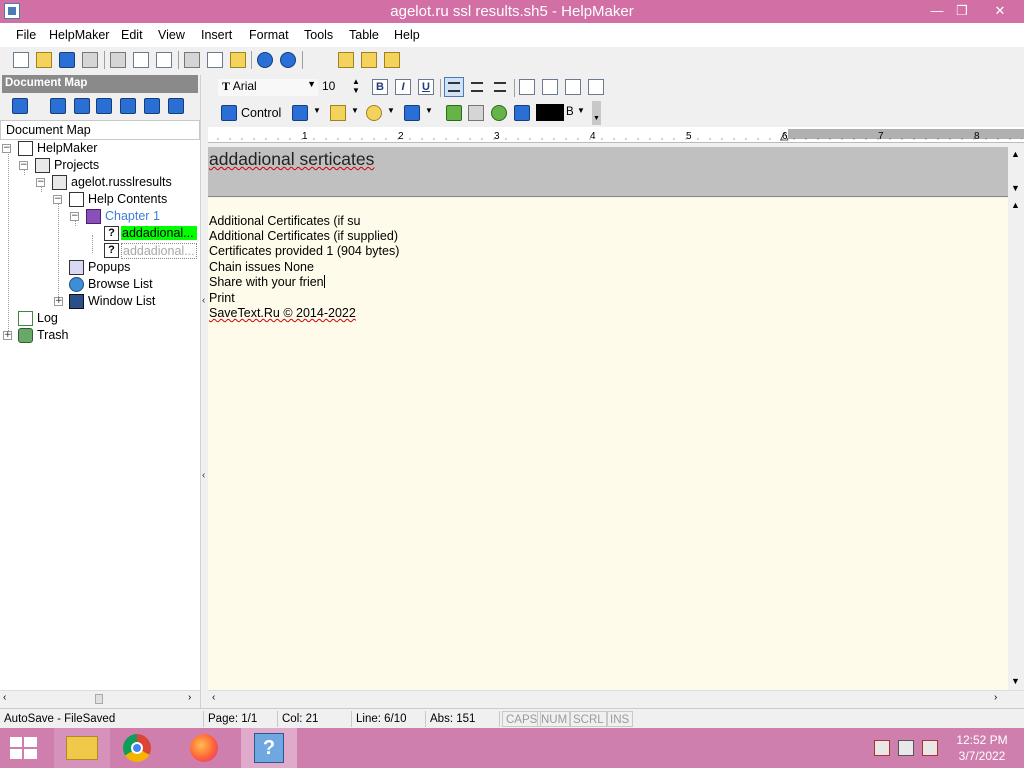 Image resolution: width=1024 pixels, height=768 pixels. Describe the element at coordinates (476, 113) in the screenshot. I see `chain-link-icon` at that location.